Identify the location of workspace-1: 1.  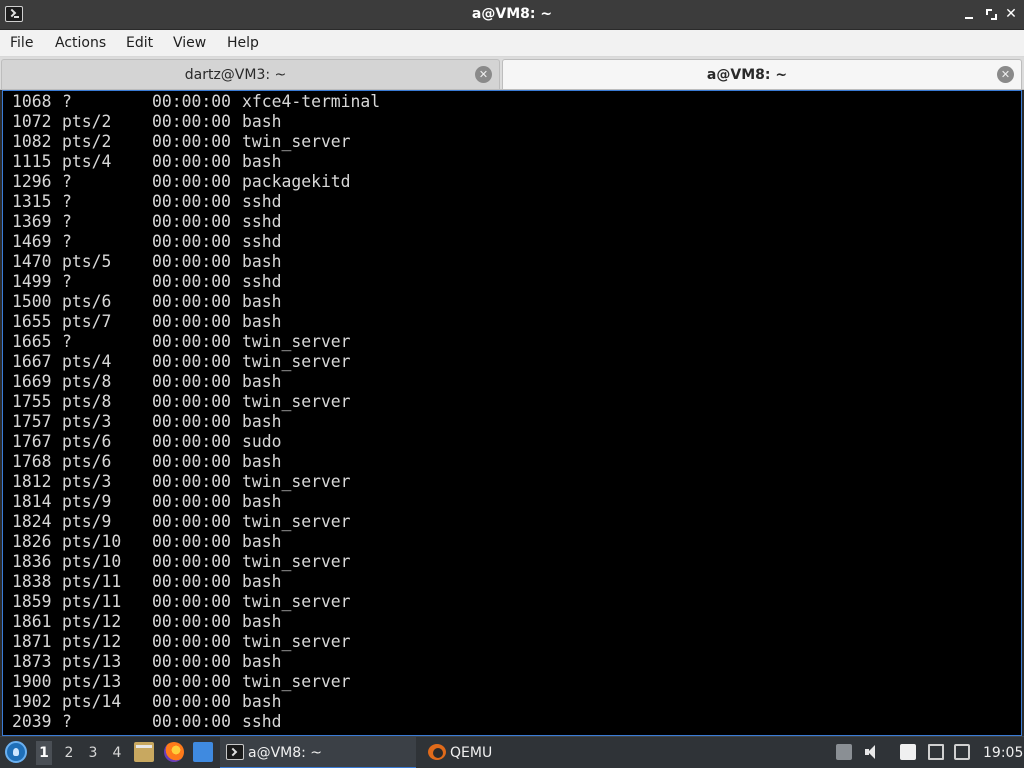
(44, 753).